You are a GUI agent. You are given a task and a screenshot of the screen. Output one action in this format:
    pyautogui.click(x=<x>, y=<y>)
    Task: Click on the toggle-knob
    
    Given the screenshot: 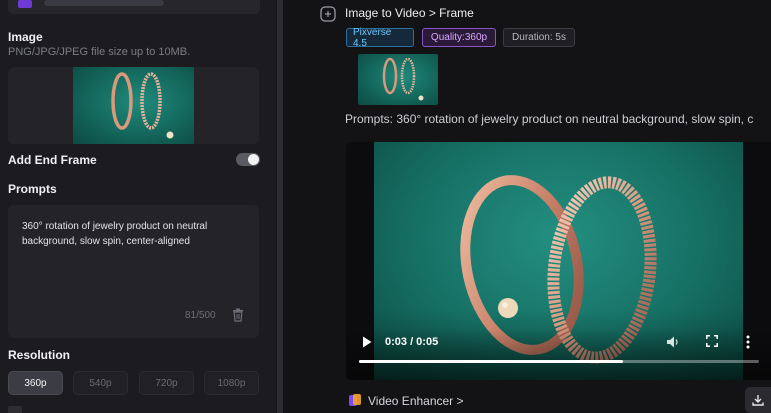 What is the action you would take?
    pyautogui.click(x=253, y=159)
    